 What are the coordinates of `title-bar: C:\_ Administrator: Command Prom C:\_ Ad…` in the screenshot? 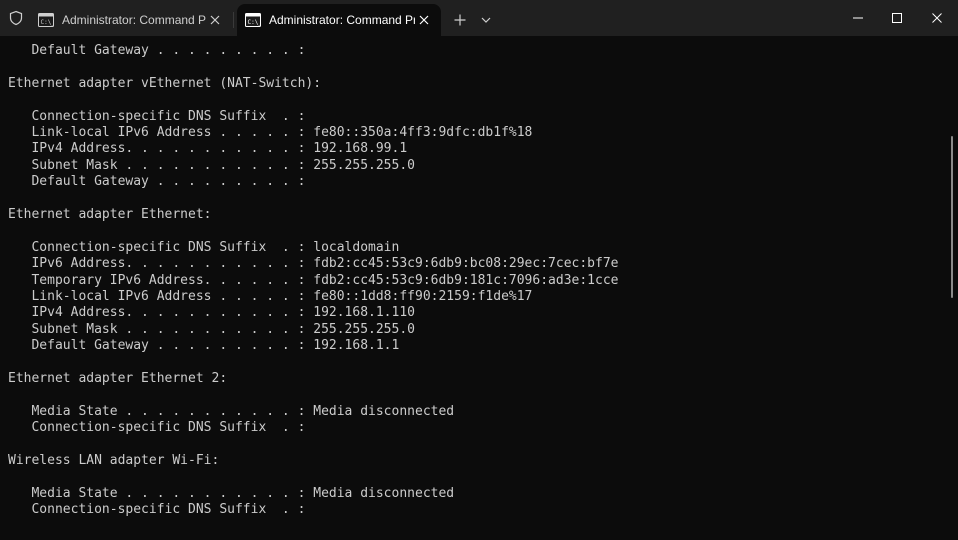 It's located at (479, 18).